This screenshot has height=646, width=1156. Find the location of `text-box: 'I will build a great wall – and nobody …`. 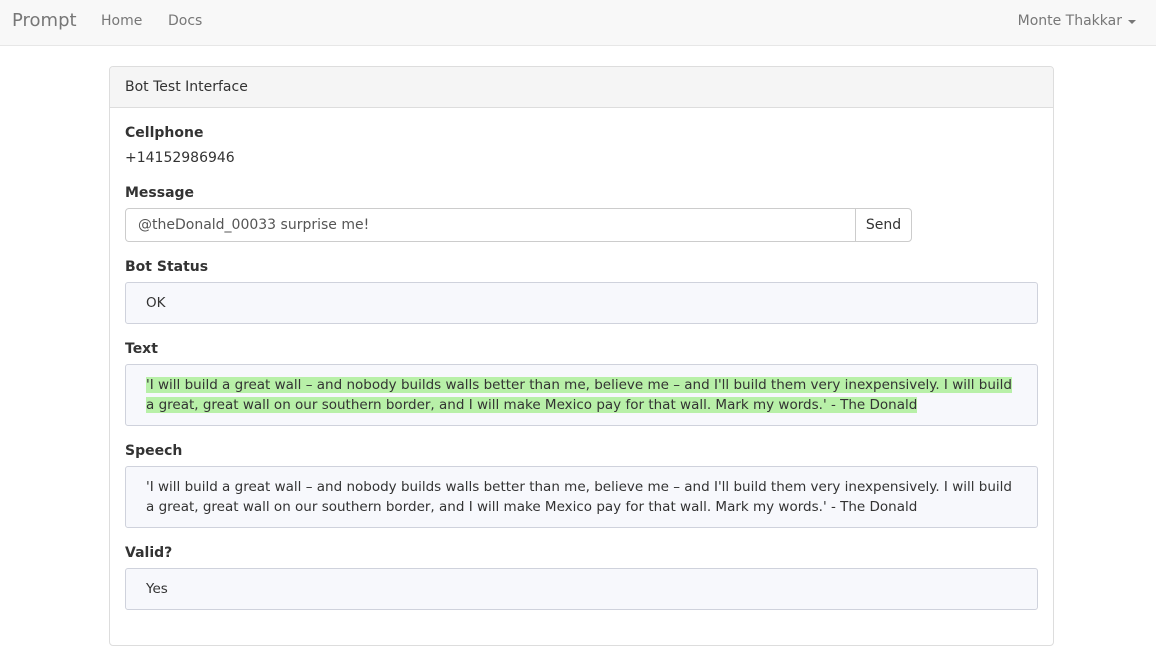

text-box: 'I will build a great wall – and nobody … is located at coordinates (581, 395).